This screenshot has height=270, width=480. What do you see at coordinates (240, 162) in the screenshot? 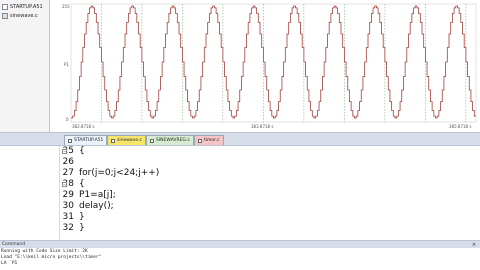
I see `code-line: 26` at bounding box center [240, 162].